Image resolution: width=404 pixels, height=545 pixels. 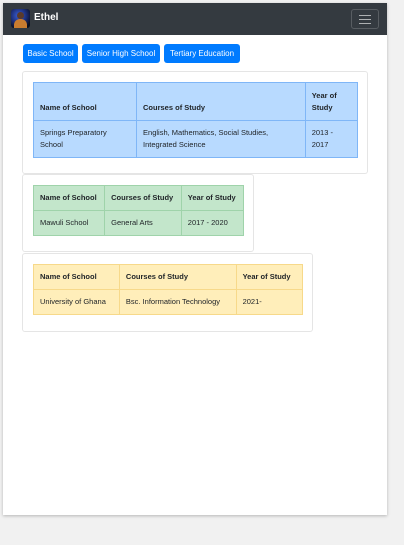 I want to click on table-row: Mawuli School General Arts 2017 - 2020, so click(x=138, y=223).